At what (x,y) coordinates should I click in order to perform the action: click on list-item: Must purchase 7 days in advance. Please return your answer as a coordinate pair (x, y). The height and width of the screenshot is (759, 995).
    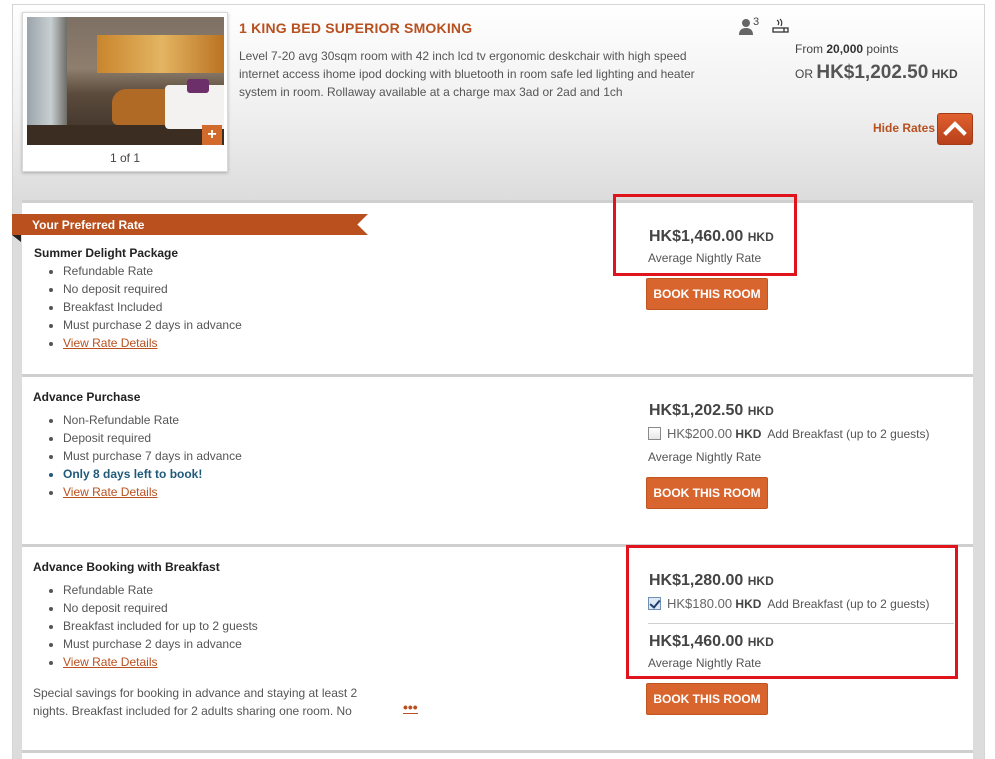
    Looking at the image, I should click on (152, 456).